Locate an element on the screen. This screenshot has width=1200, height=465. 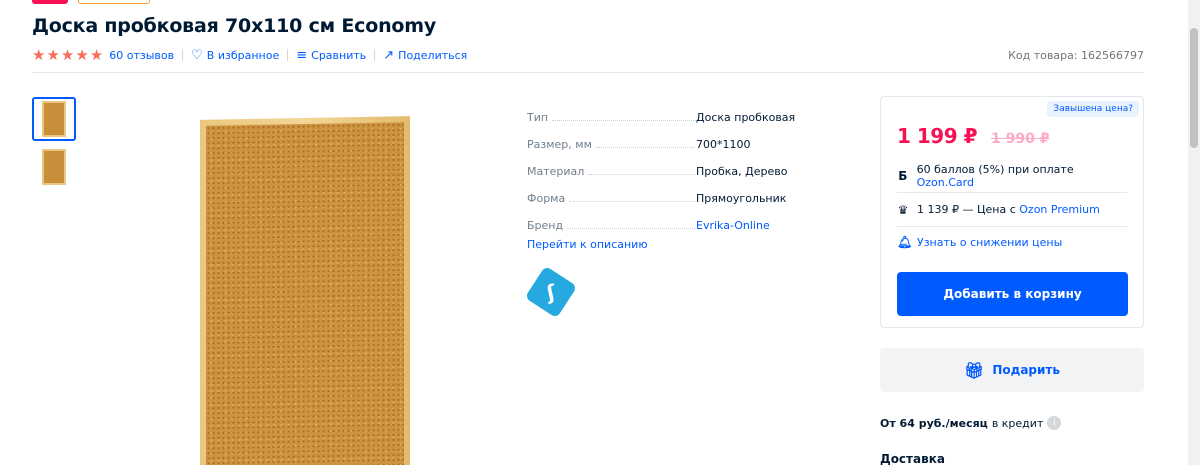
price-notify-row: 🔔︎ Узнать о снижении цены is located at coordinates (1012, 242).